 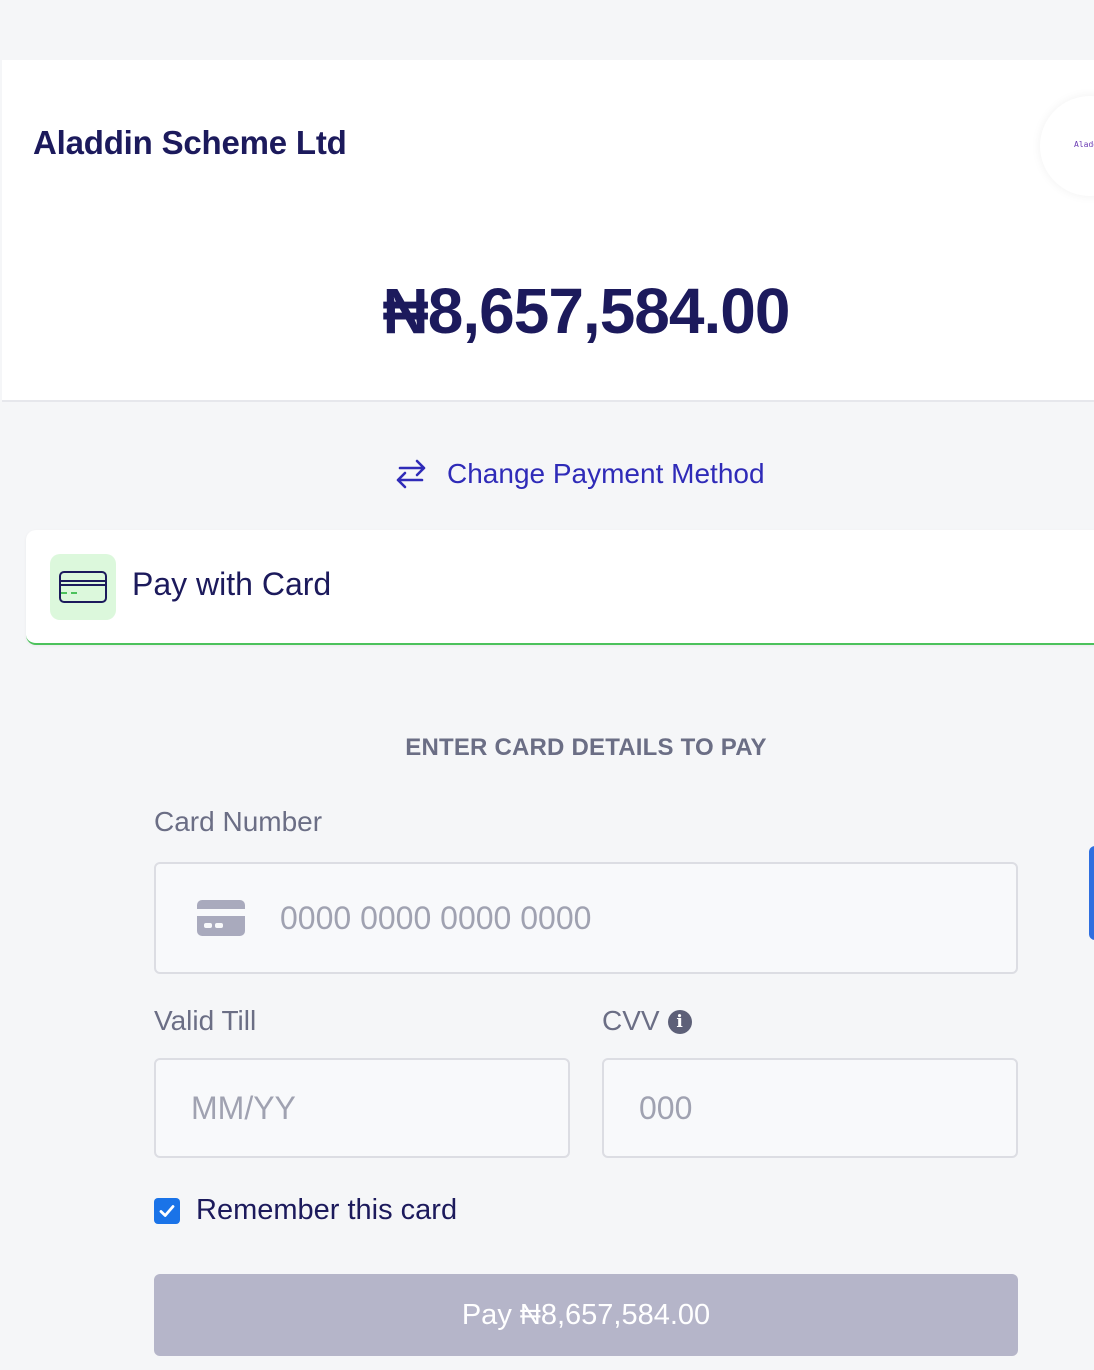 I want to click on credit-card-icon, so click(x=83, y=587).